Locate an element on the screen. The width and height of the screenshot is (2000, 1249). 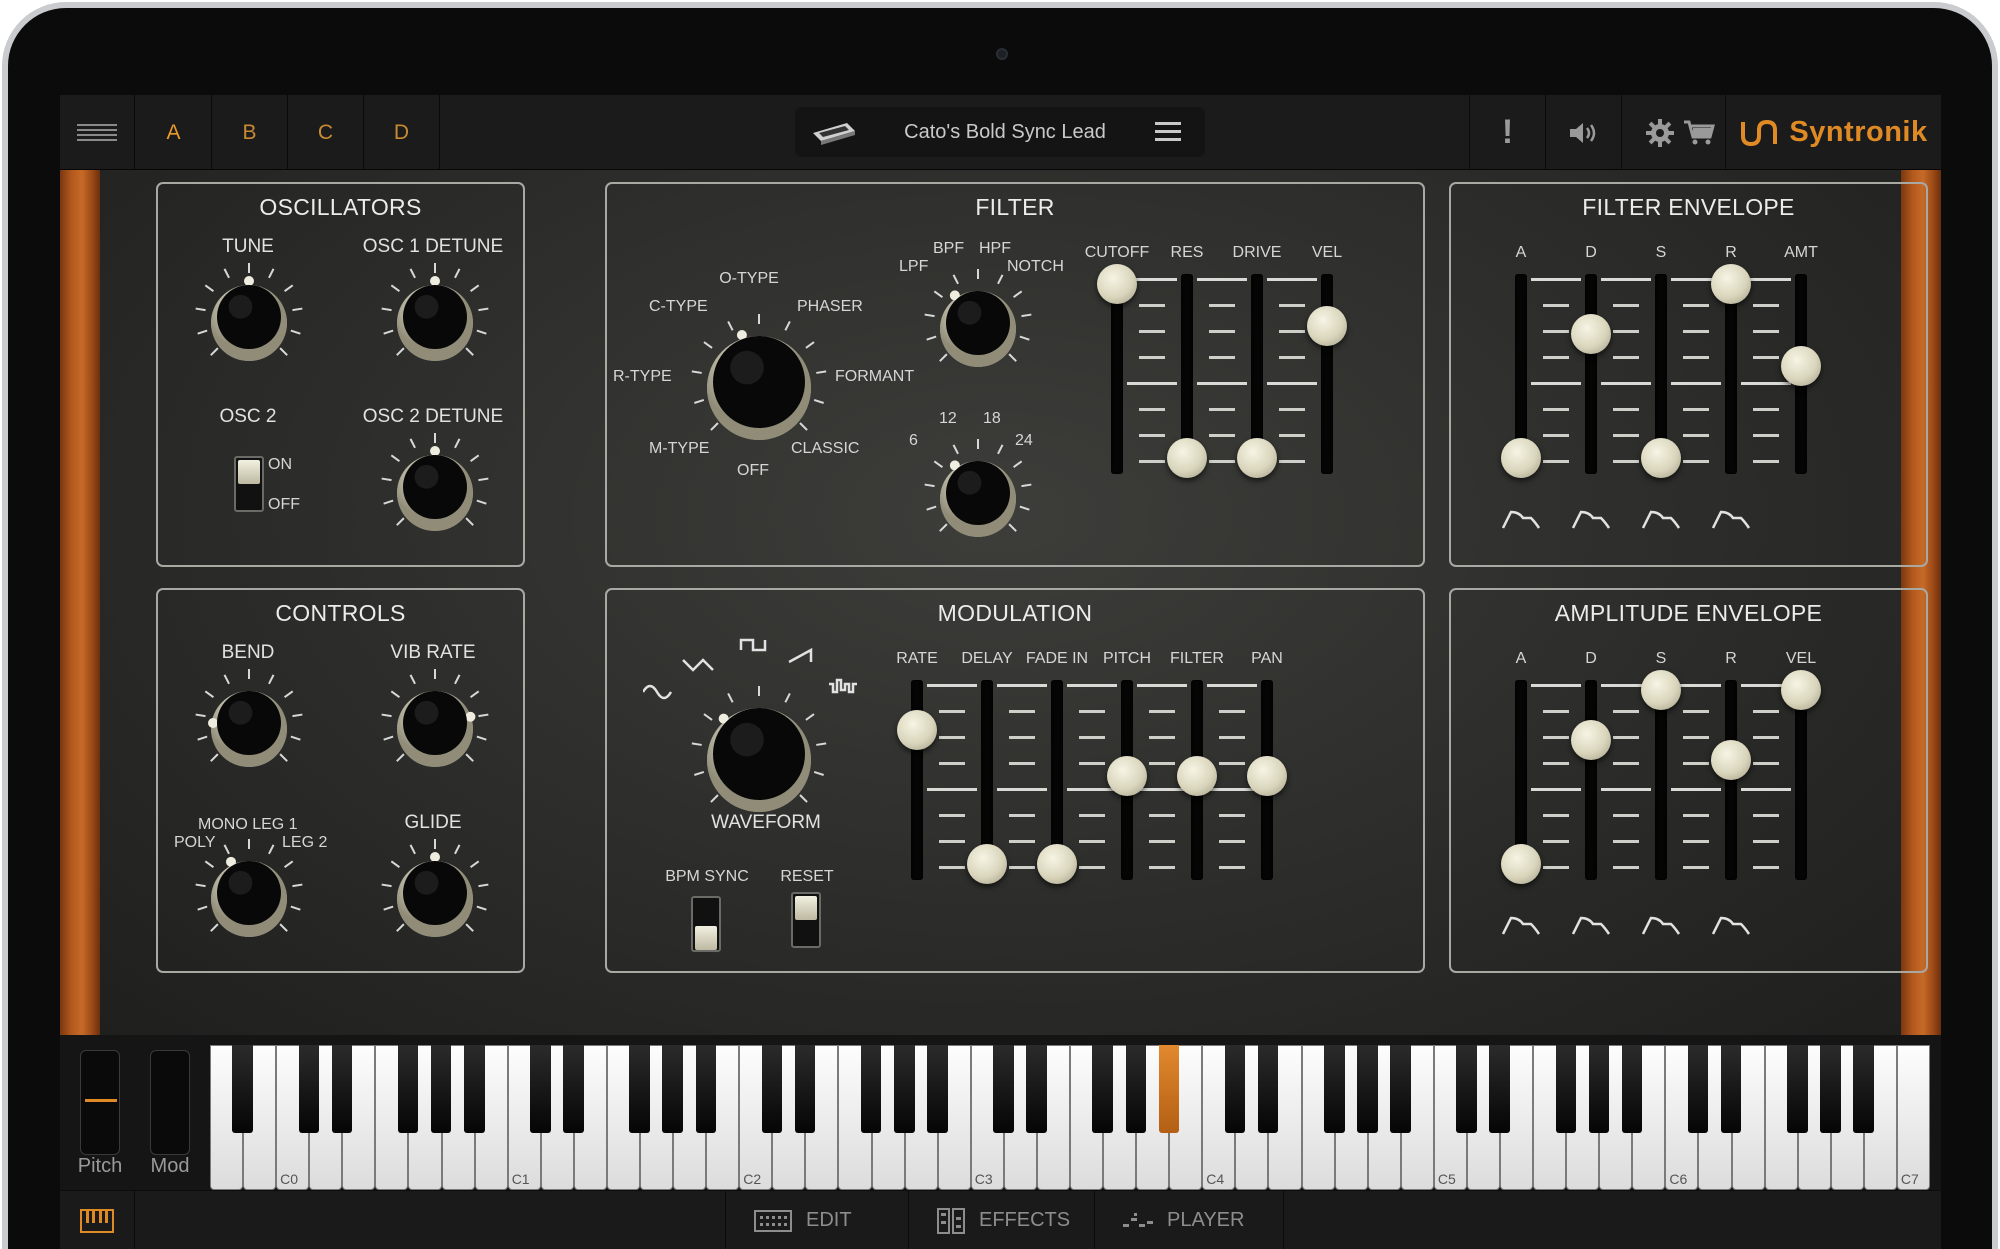
filter-res-slider-cap is located at coordinates (1187, 458).